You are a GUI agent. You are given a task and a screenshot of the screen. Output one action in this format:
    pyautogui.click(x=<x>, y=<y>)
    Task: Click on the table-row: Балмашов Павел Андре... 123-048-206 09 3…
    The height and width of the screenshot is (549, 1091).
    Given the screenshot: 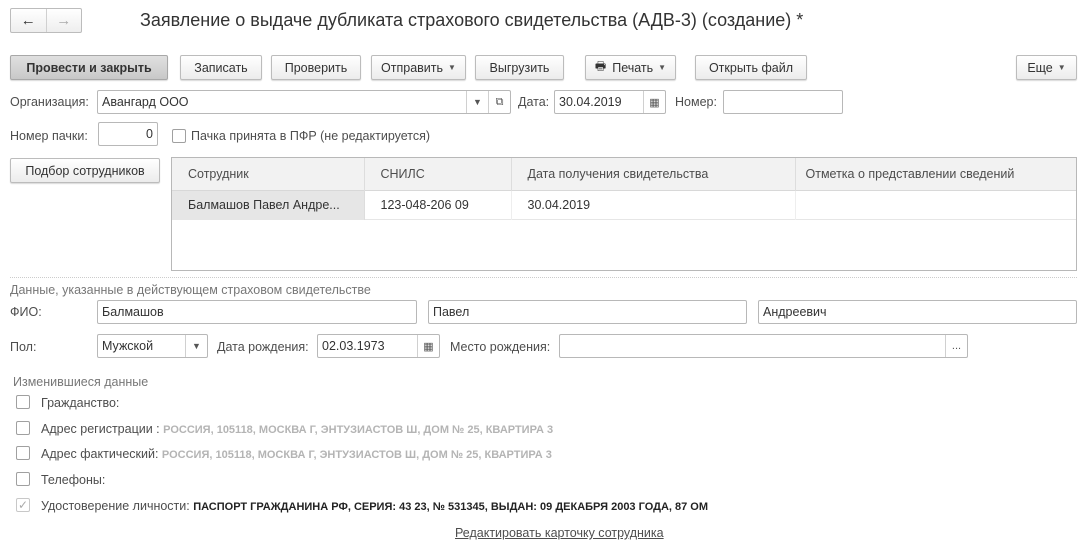 What is the action you would take?
    pyautogui.click(x=624, y=204)
    